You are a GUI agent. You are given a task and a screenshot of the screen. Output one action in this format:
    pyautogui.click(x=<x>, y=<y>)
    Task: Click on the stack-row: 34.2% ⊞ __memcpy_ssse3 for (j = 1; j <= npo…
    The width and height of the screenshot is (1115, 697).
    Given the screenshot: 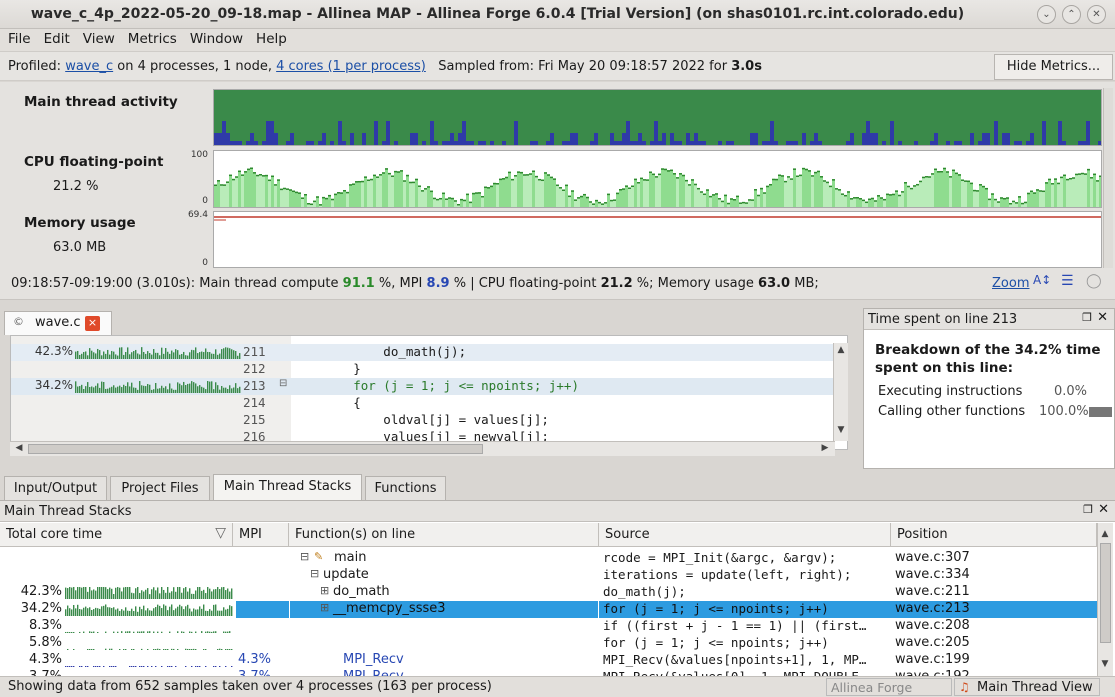 What is the action you would take?
    pyautogui.click(x=548, y=609)
    